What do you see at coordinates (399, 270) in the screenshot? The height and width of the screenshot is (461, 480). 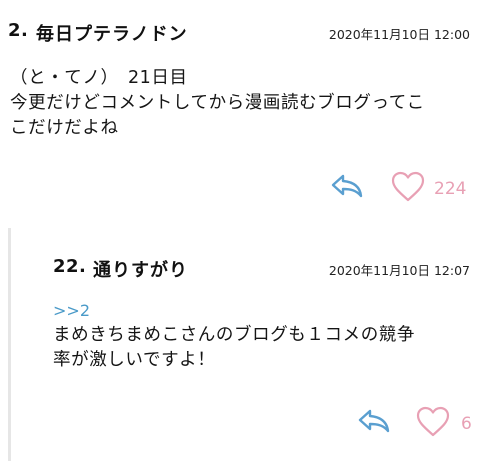 I see `comment-timestamp: 2020年11月10日 12:07` at bounding box center [399, 270].